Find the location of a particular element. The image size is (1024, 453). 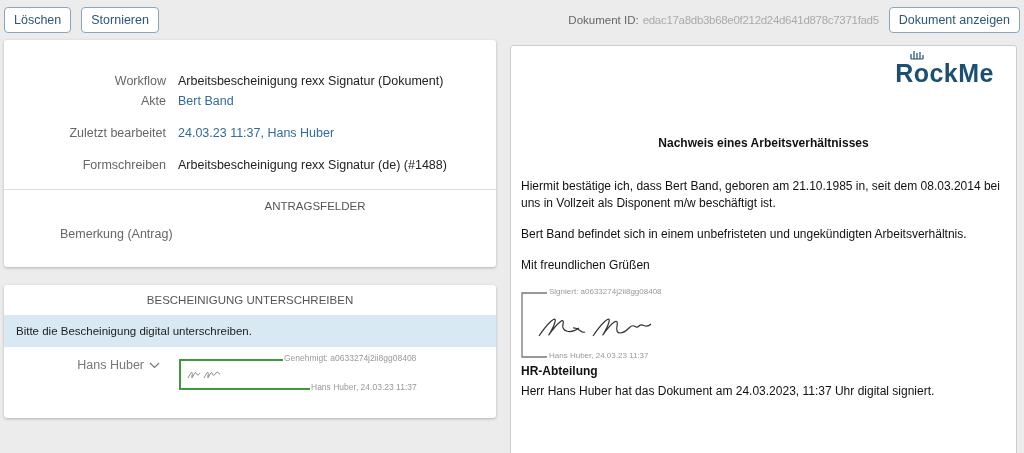

field-label: Zuletzt bearbeitet is located at coordinates (117, 133).